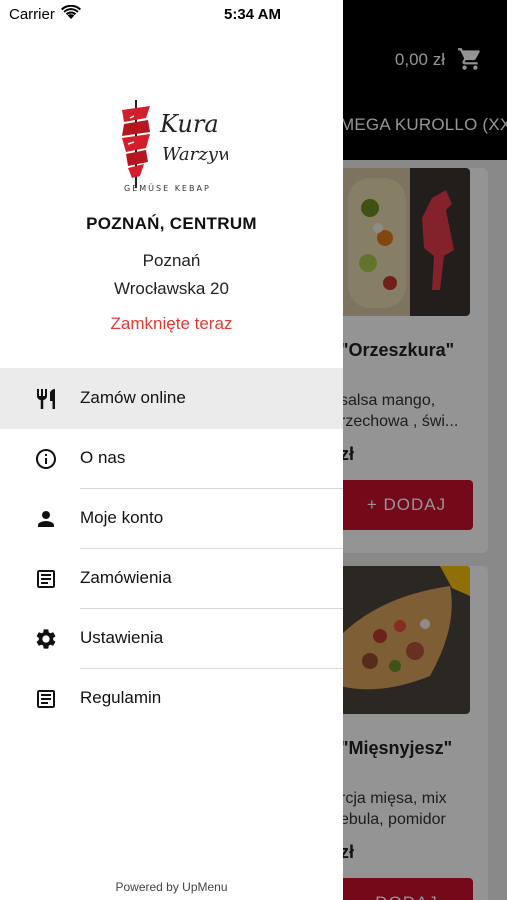  I want to click on gear-icon, so click(46, 639).